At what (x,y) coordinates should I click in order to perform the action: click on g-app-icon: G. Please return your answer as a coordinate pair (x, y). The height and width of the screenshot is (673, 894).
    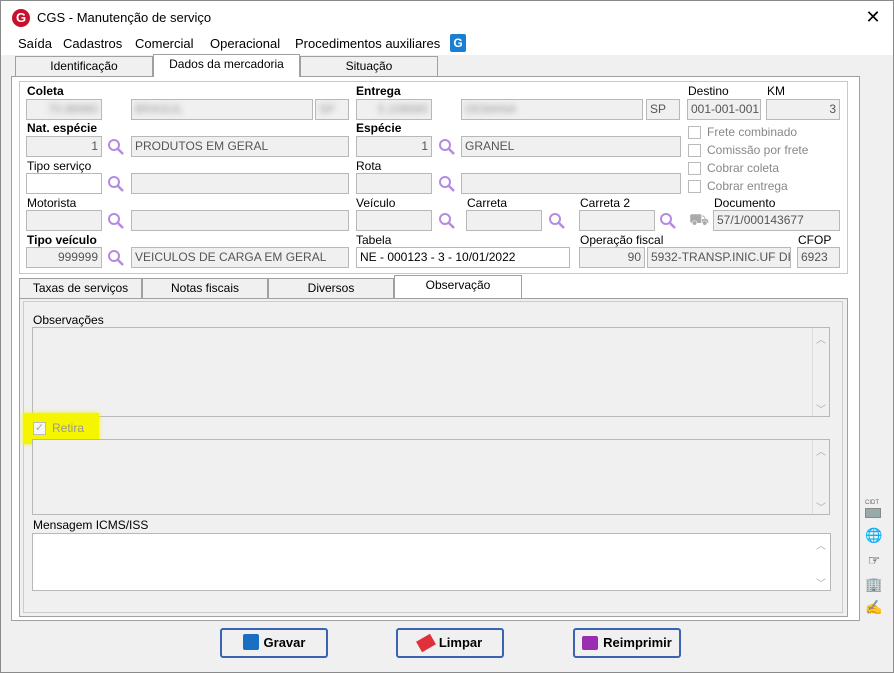
    Looking at the image, I should click on (458, 43).